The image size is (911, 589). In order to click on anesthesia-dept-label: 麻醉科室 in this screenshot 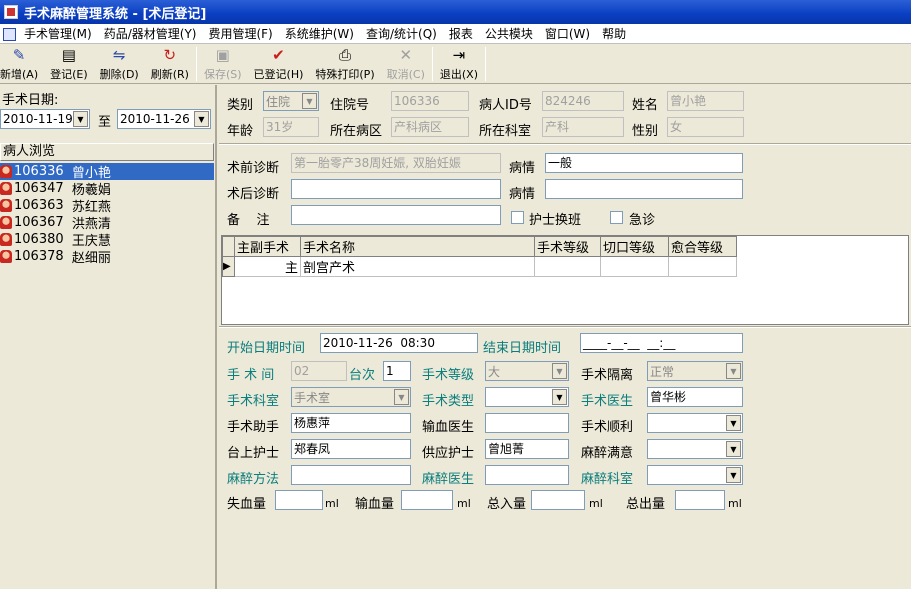, I will do `click(607, 479)`.